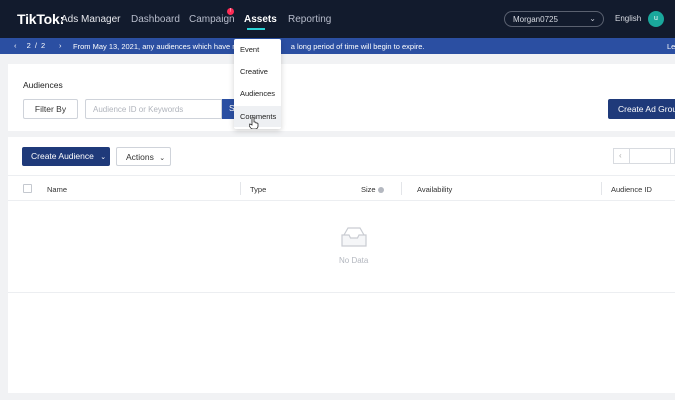 The image size is (675, 400). I want to click on product-name: Ads Manager, so click(91, 19).